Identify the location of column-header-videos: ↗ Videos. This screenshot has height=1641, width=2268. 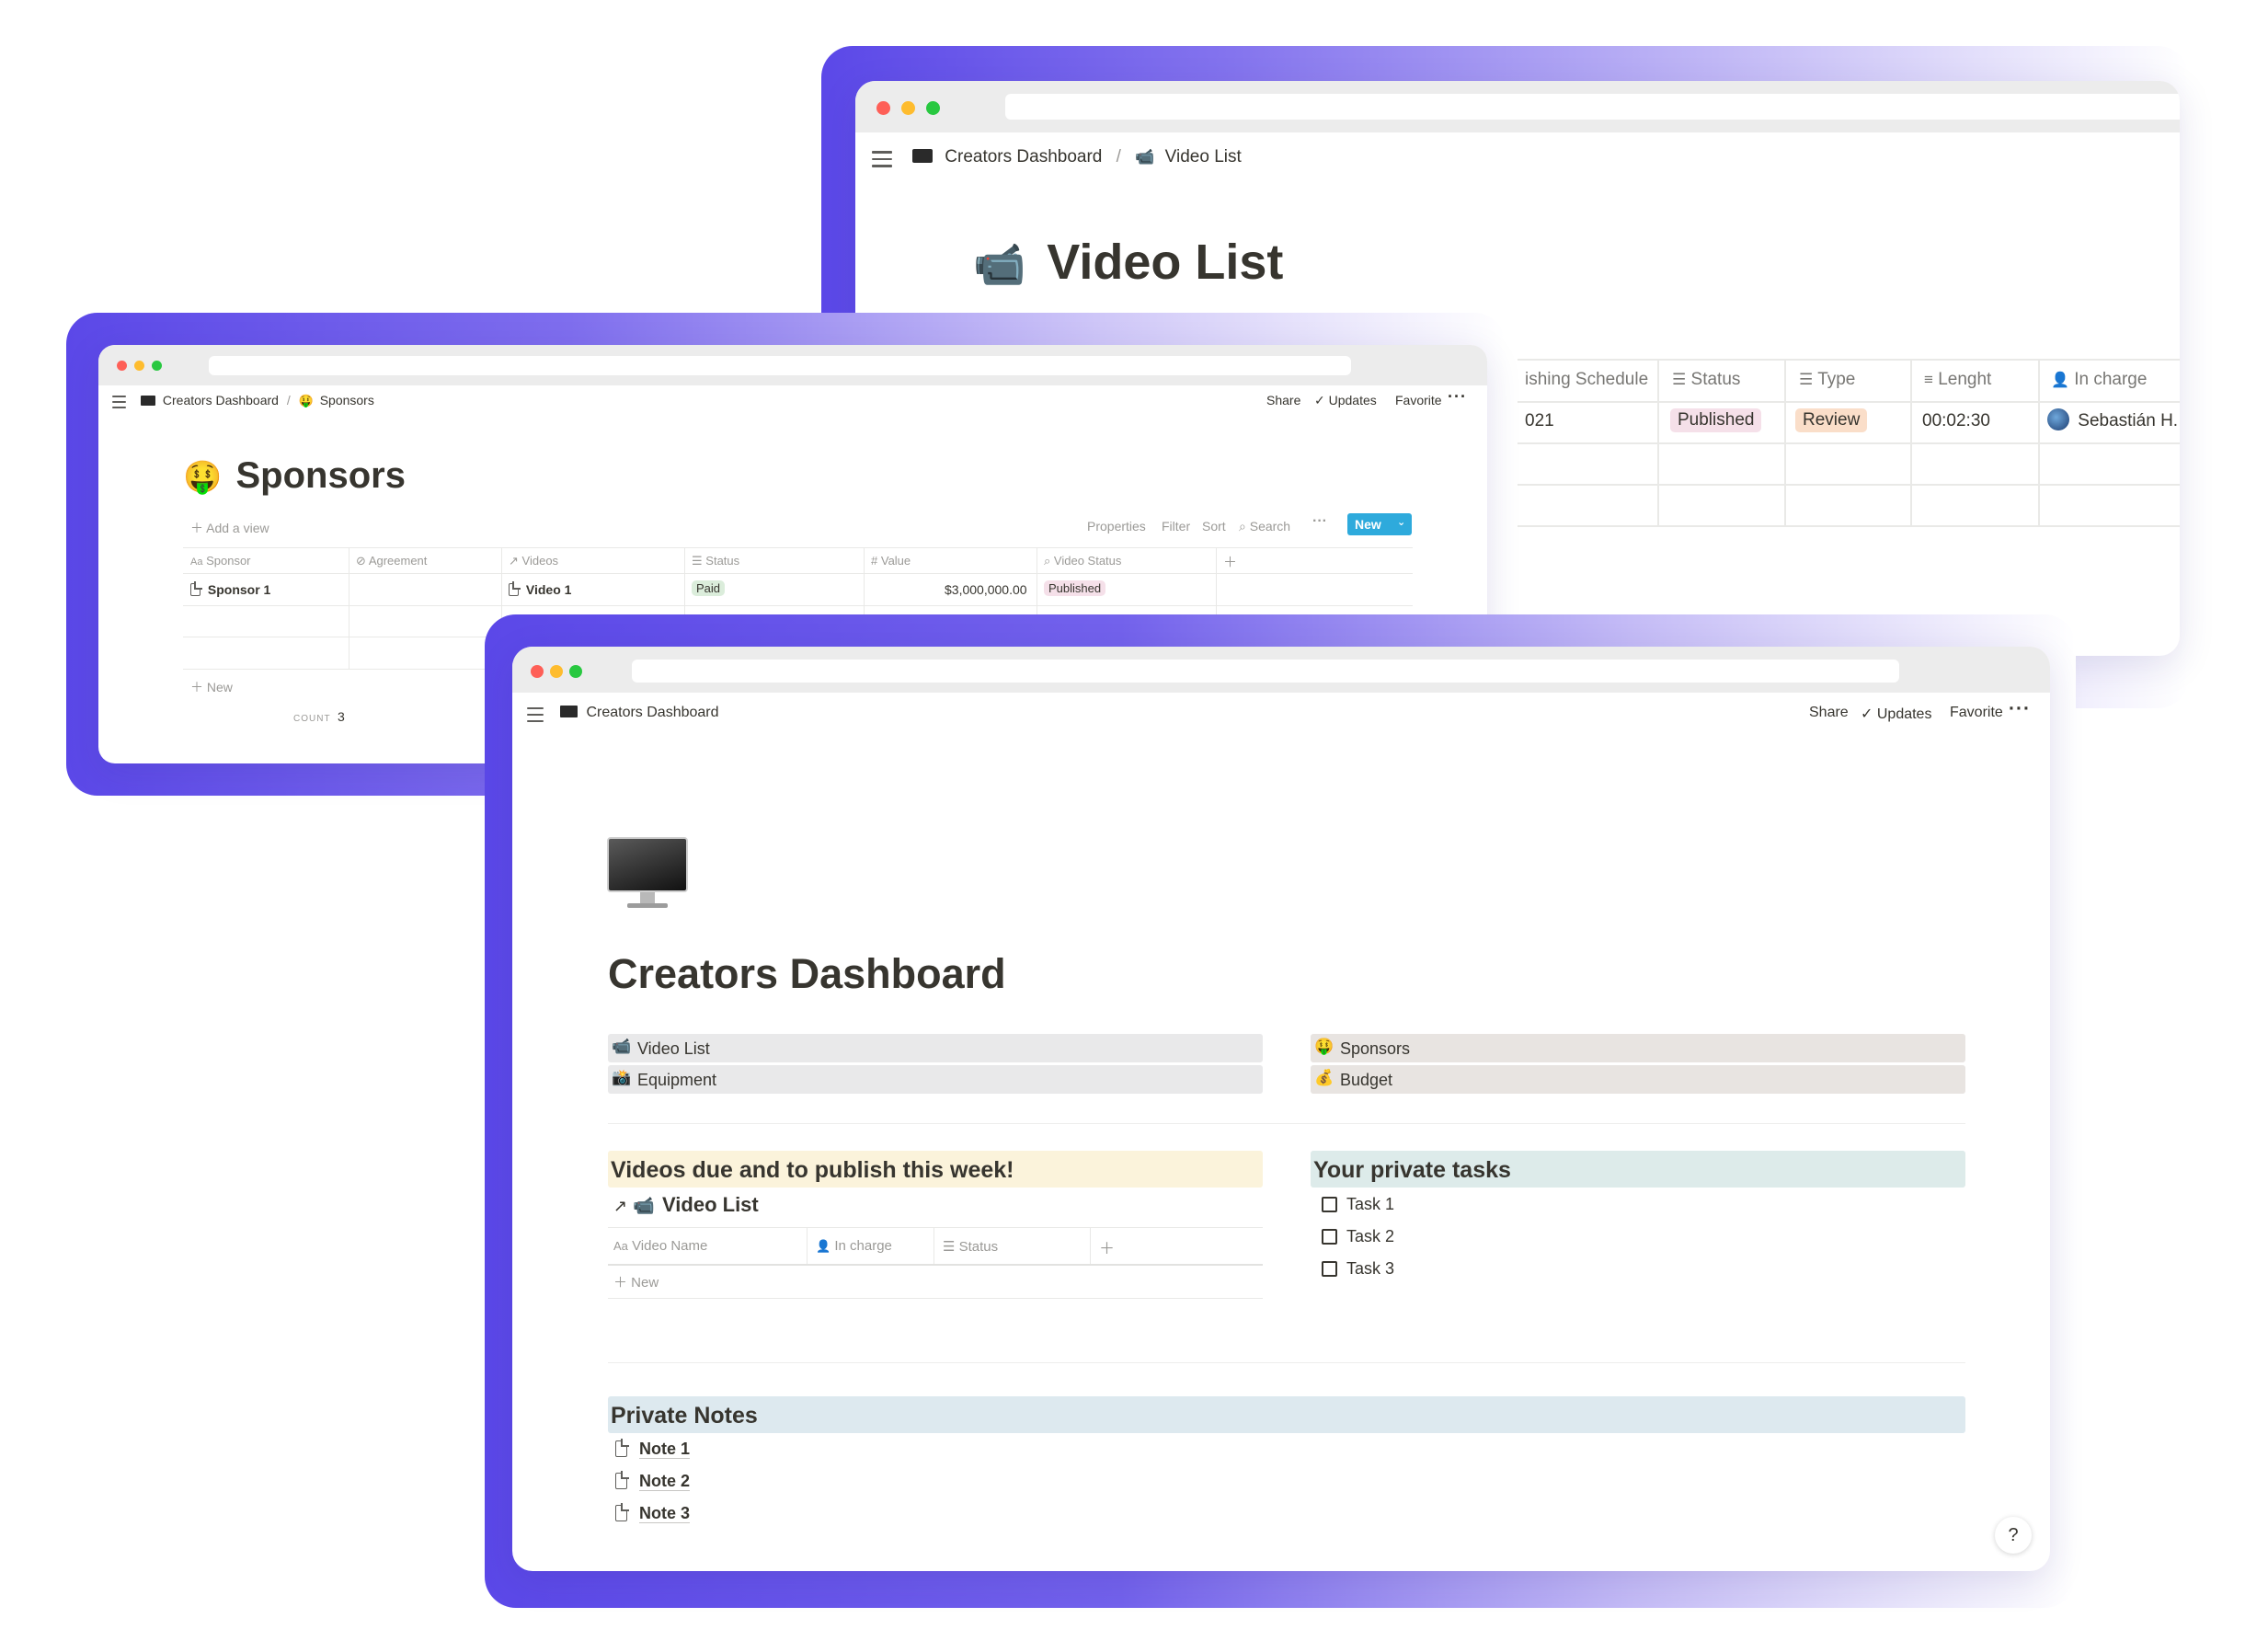
(533, 561).